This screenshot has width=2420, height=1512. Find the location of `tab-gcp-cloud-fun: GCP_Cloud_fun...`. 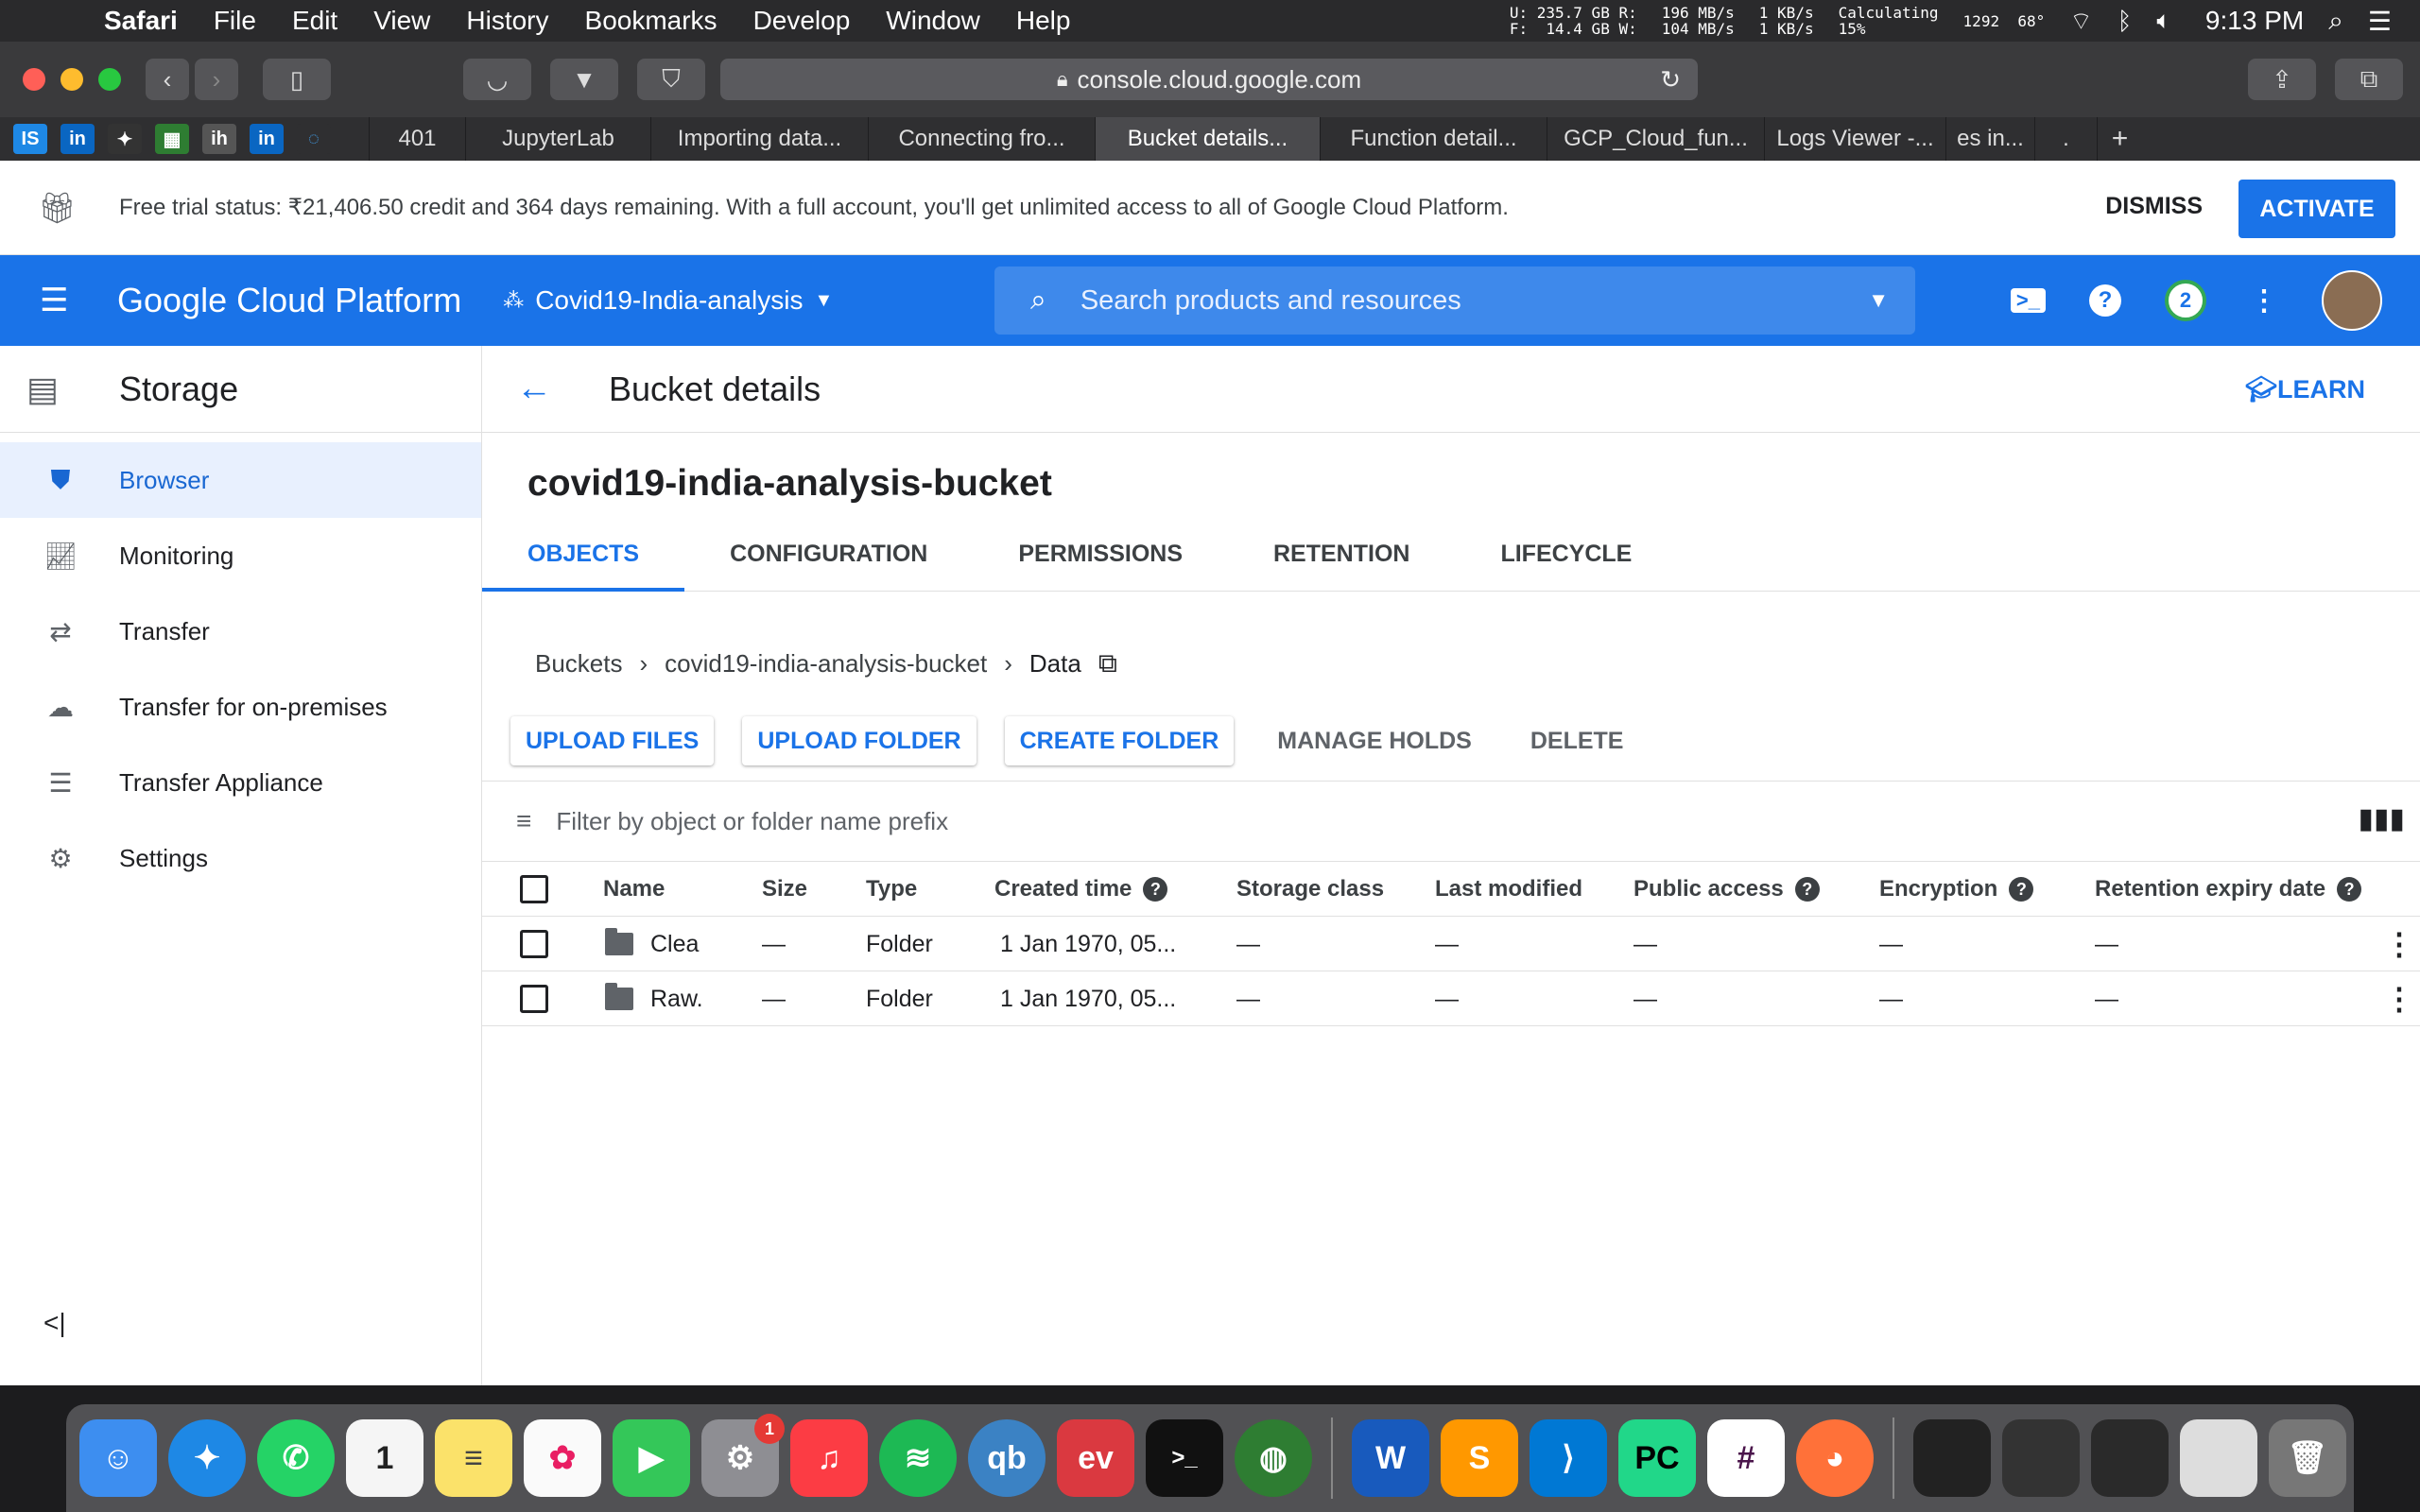

tab-gcp-cloud-fun: GCP_Cloud_fun... is located at coordinates (1655, 139).